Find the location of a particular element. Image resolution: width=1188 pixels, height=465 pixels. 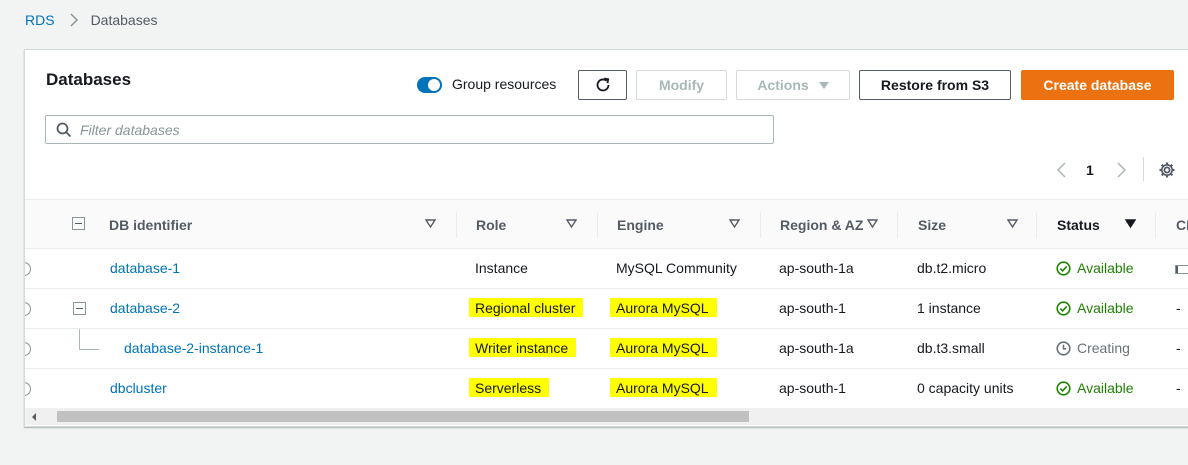

role-cell: Regional cluster is located at coordinates (526, 307).